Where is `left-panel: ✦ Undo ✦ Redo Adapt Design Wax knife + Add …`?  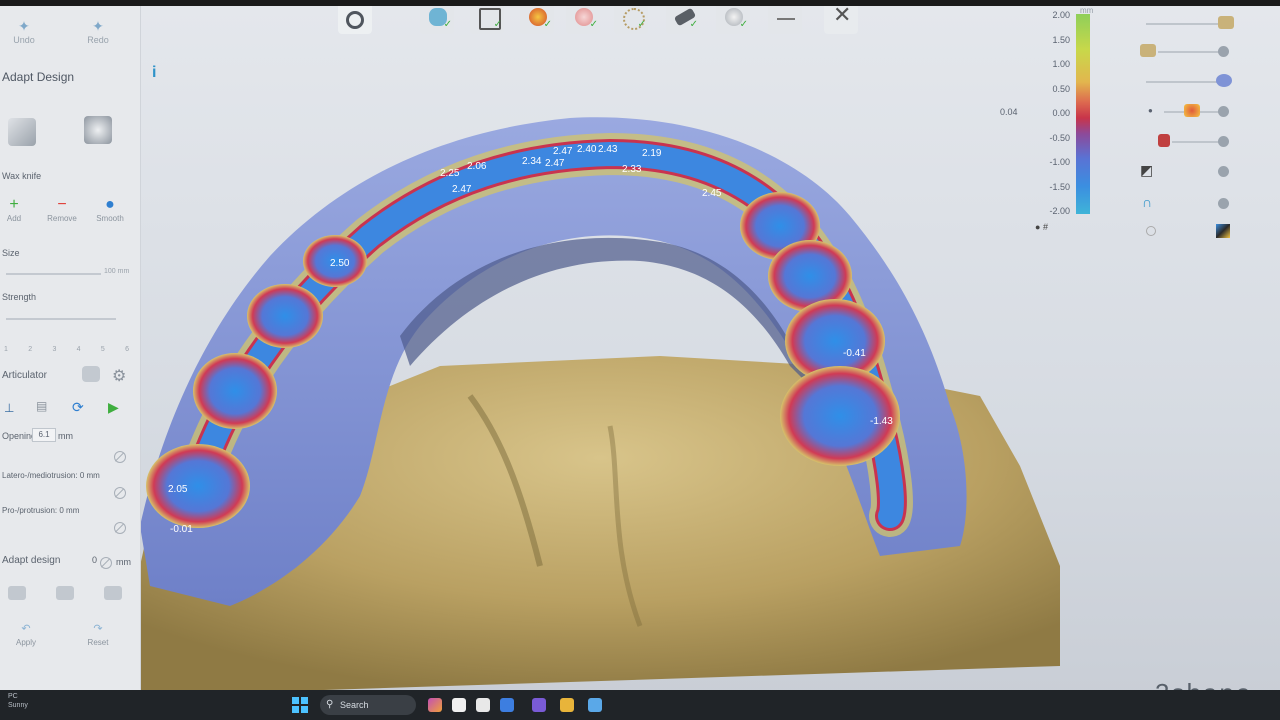
left-panel: ✦ Undo ✦ Redo Adapt Design Wax knife + Add … is located at coordinates (70, 351).